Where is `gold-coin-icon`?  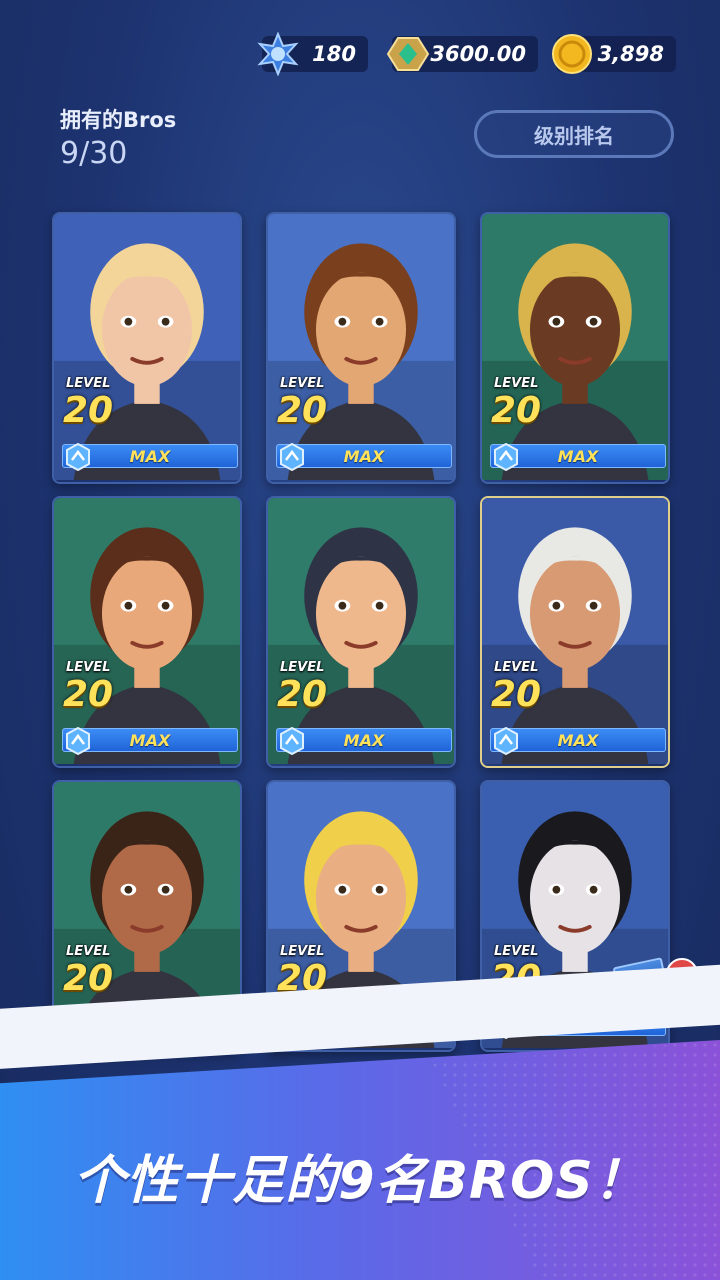
gold-coin-icon is located at coordinates (572, 54).